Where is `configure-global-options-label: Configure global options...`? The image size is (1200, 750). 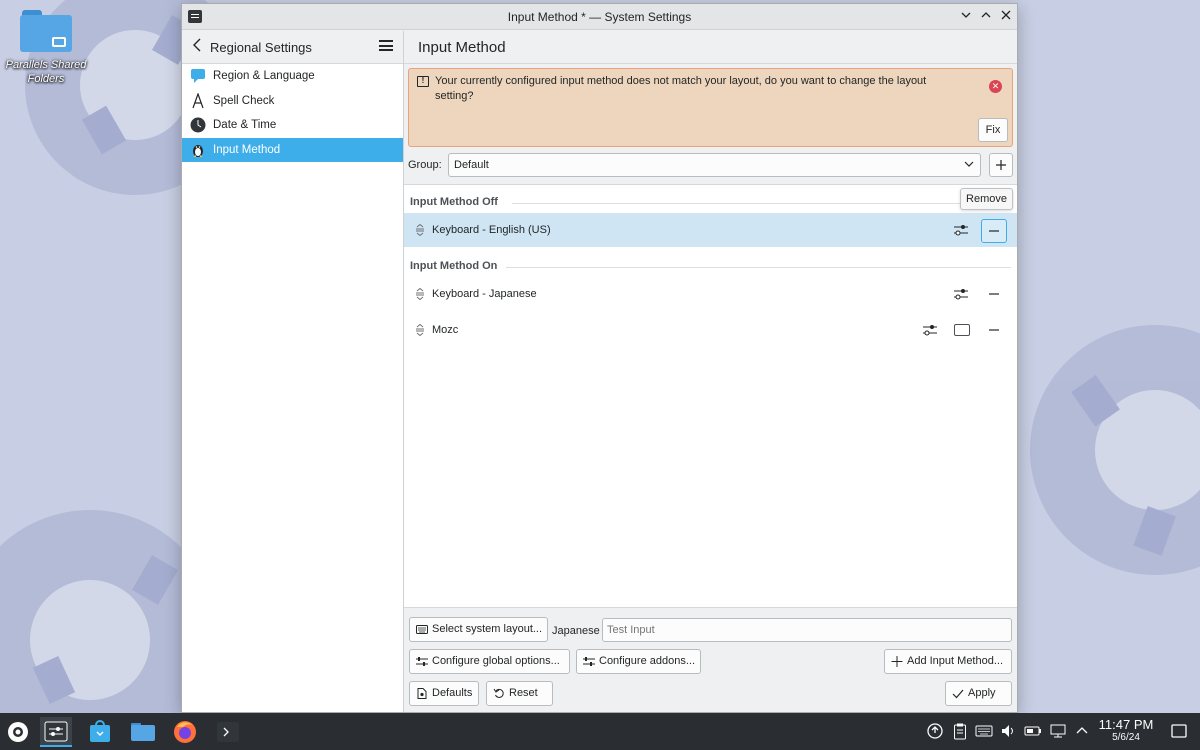
configure-global-options-label: Configure global options... is located at coordinates (496, 661).